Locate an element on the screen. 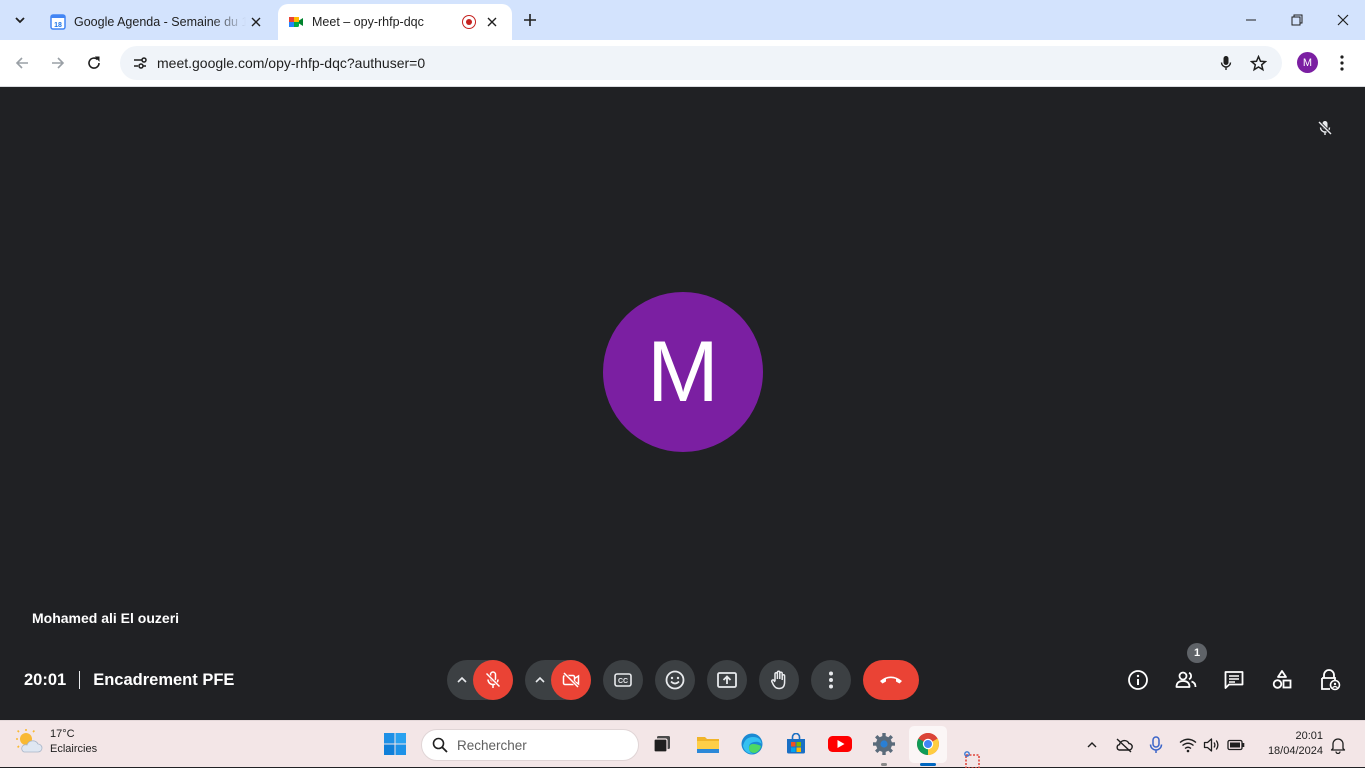 The image size is (1365, 768). end-call-icon is located at coordinates (891, 680).